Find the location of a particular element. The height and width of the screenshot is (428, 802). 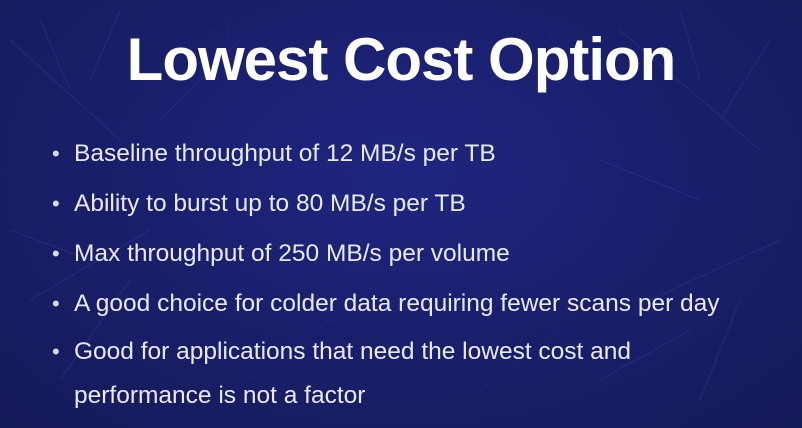

bullet-item: • Ability to burst up to 80 MB/s per TB is located at coordinates (424, 204).